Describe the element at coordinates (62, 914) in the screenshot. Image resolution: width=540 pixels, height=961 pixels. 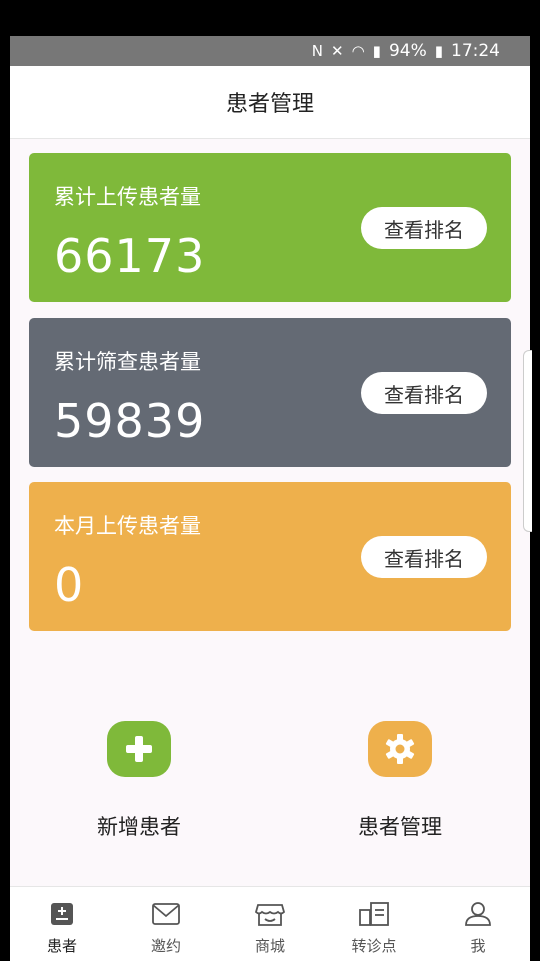
I see `patient-icon` at that location.